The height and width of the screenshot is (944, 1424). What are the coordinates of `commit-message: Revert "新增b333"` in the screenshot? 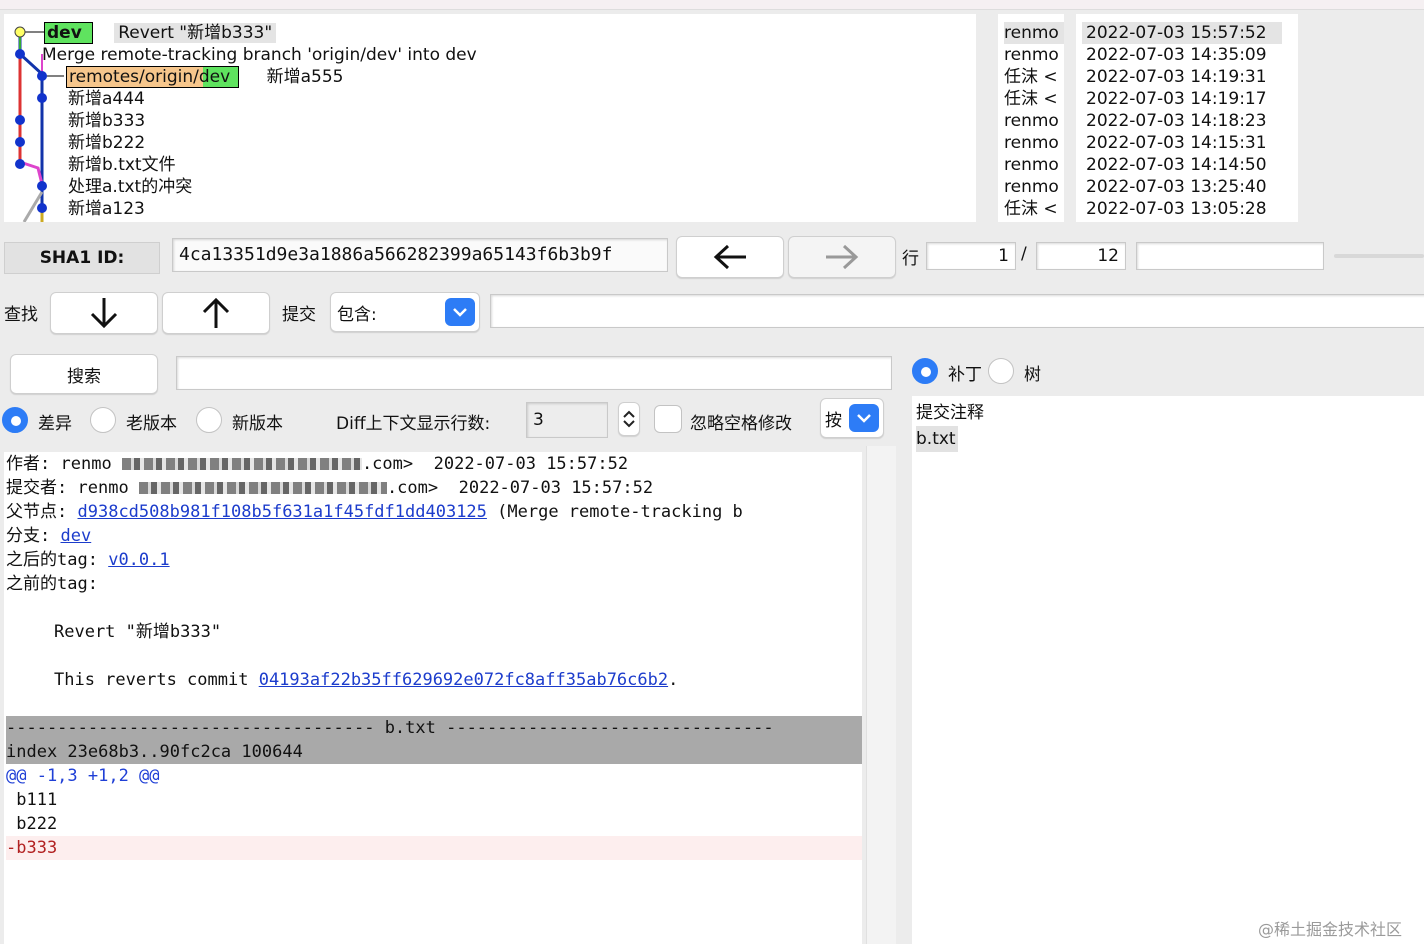 It's located at (195, 33).